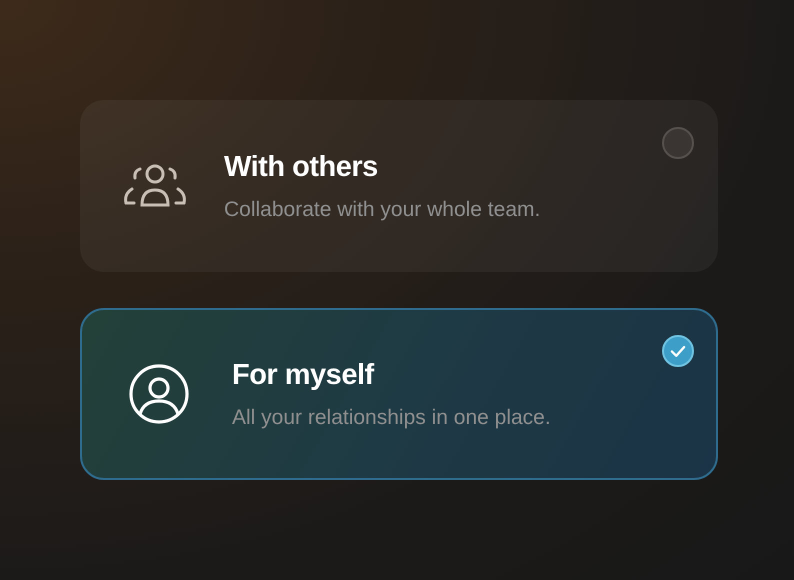 Image resolution: width=794 pixels, height=580 pixels. I want to click on check-icon, so click(678, 351).